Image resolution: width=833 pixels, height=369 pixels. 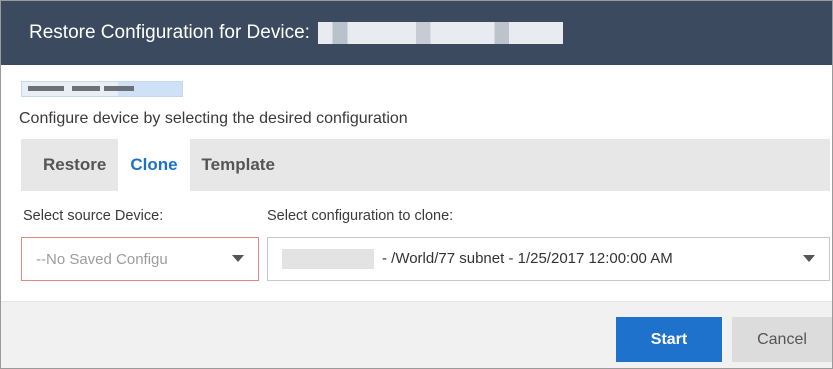 What do you see at coordinates (102, 259) in the screenshot?
I see `source-device-value: --No Saved Configu` at bounding box center [102, 259].